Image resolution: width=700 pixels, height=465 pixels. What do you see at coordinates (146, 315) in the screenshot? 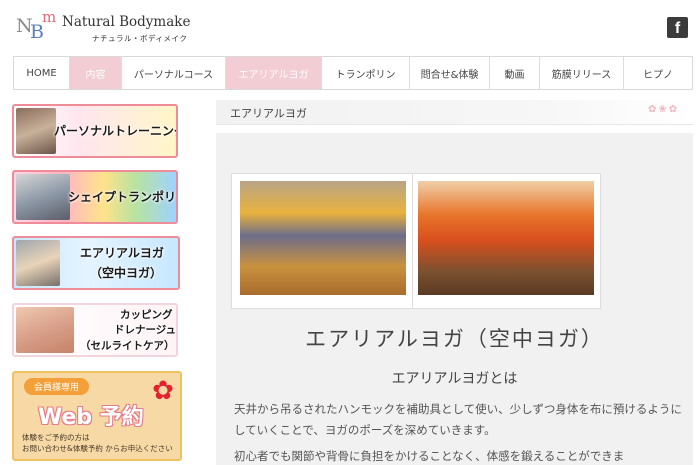
I see `banner-label-line1: カッピング` at bounding box center [146, 315].